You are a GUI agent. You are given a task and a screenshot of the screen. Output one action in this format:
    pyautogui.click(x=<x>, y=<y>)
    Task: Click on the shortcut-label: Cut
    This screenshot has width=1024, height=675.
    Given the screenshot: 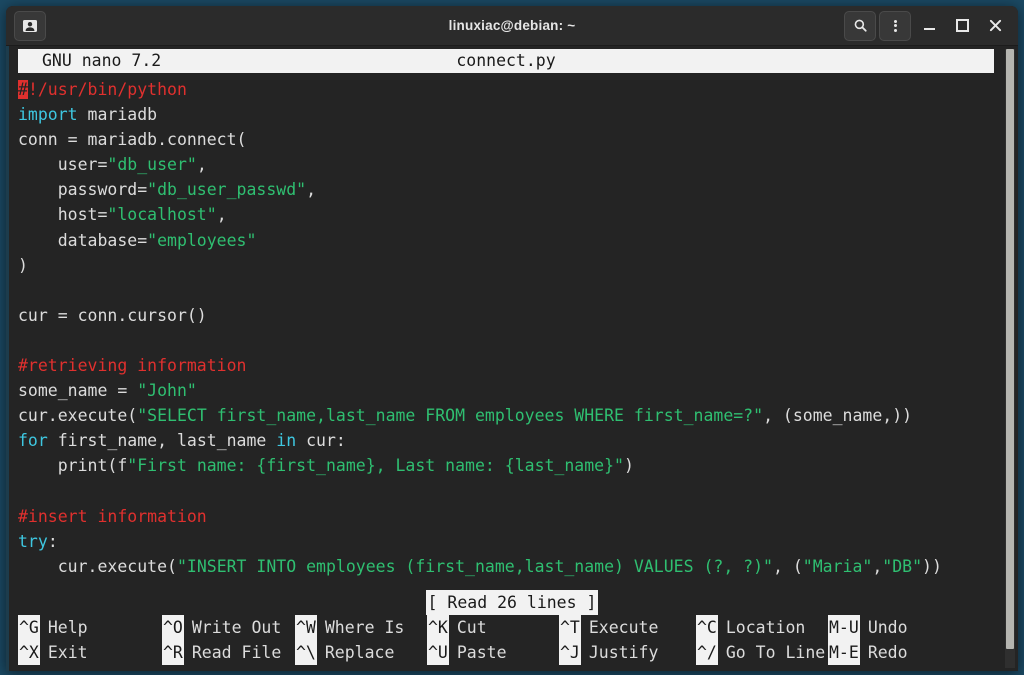 What is the action you would take?
    pyautogui.click(x=471, y=627)
    